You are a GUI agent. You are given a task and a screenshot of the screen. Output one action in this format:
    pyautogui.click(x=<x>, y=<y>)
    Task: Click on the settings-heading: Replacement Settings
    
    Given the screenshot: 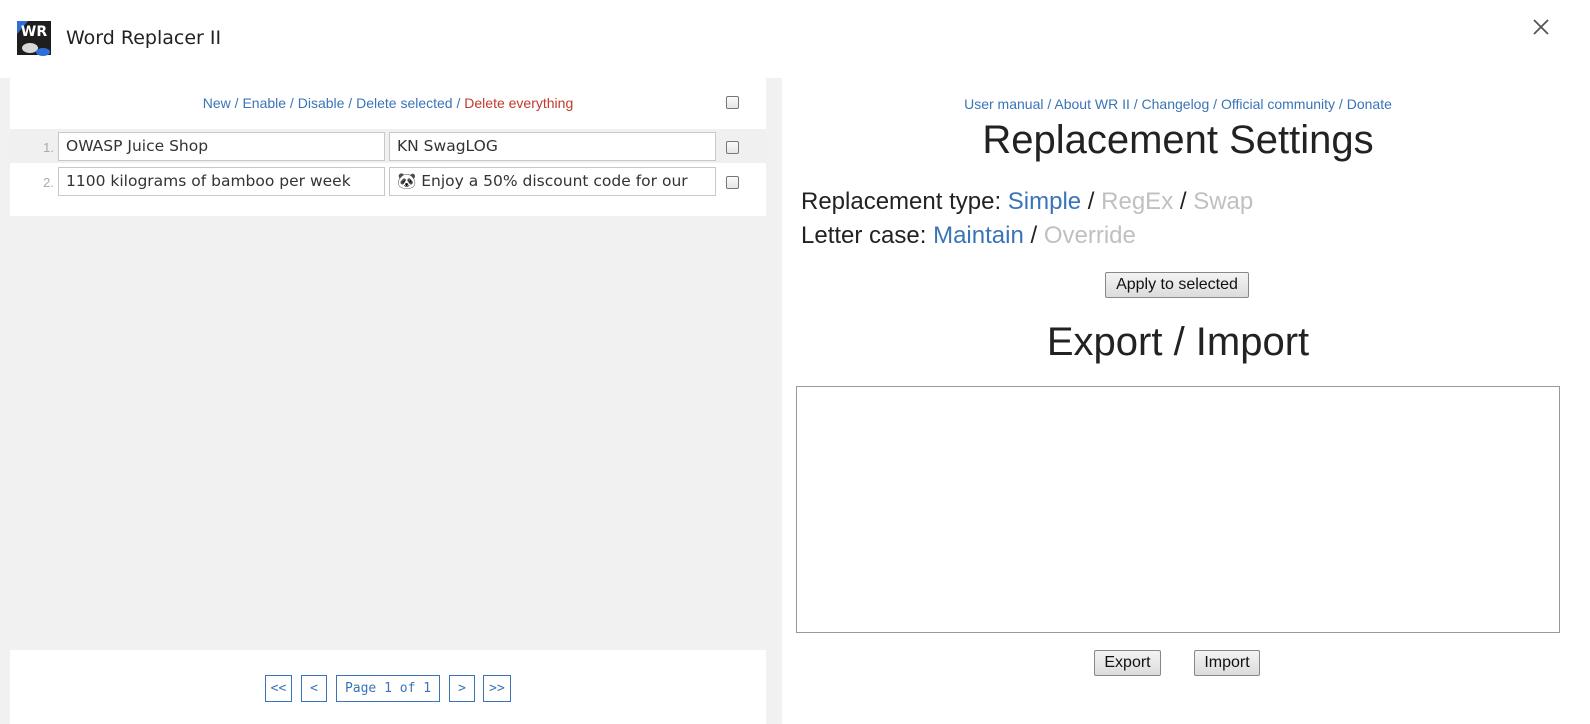 What is the action you would take?
    pyautogui.click(x=1178, y=140)
    